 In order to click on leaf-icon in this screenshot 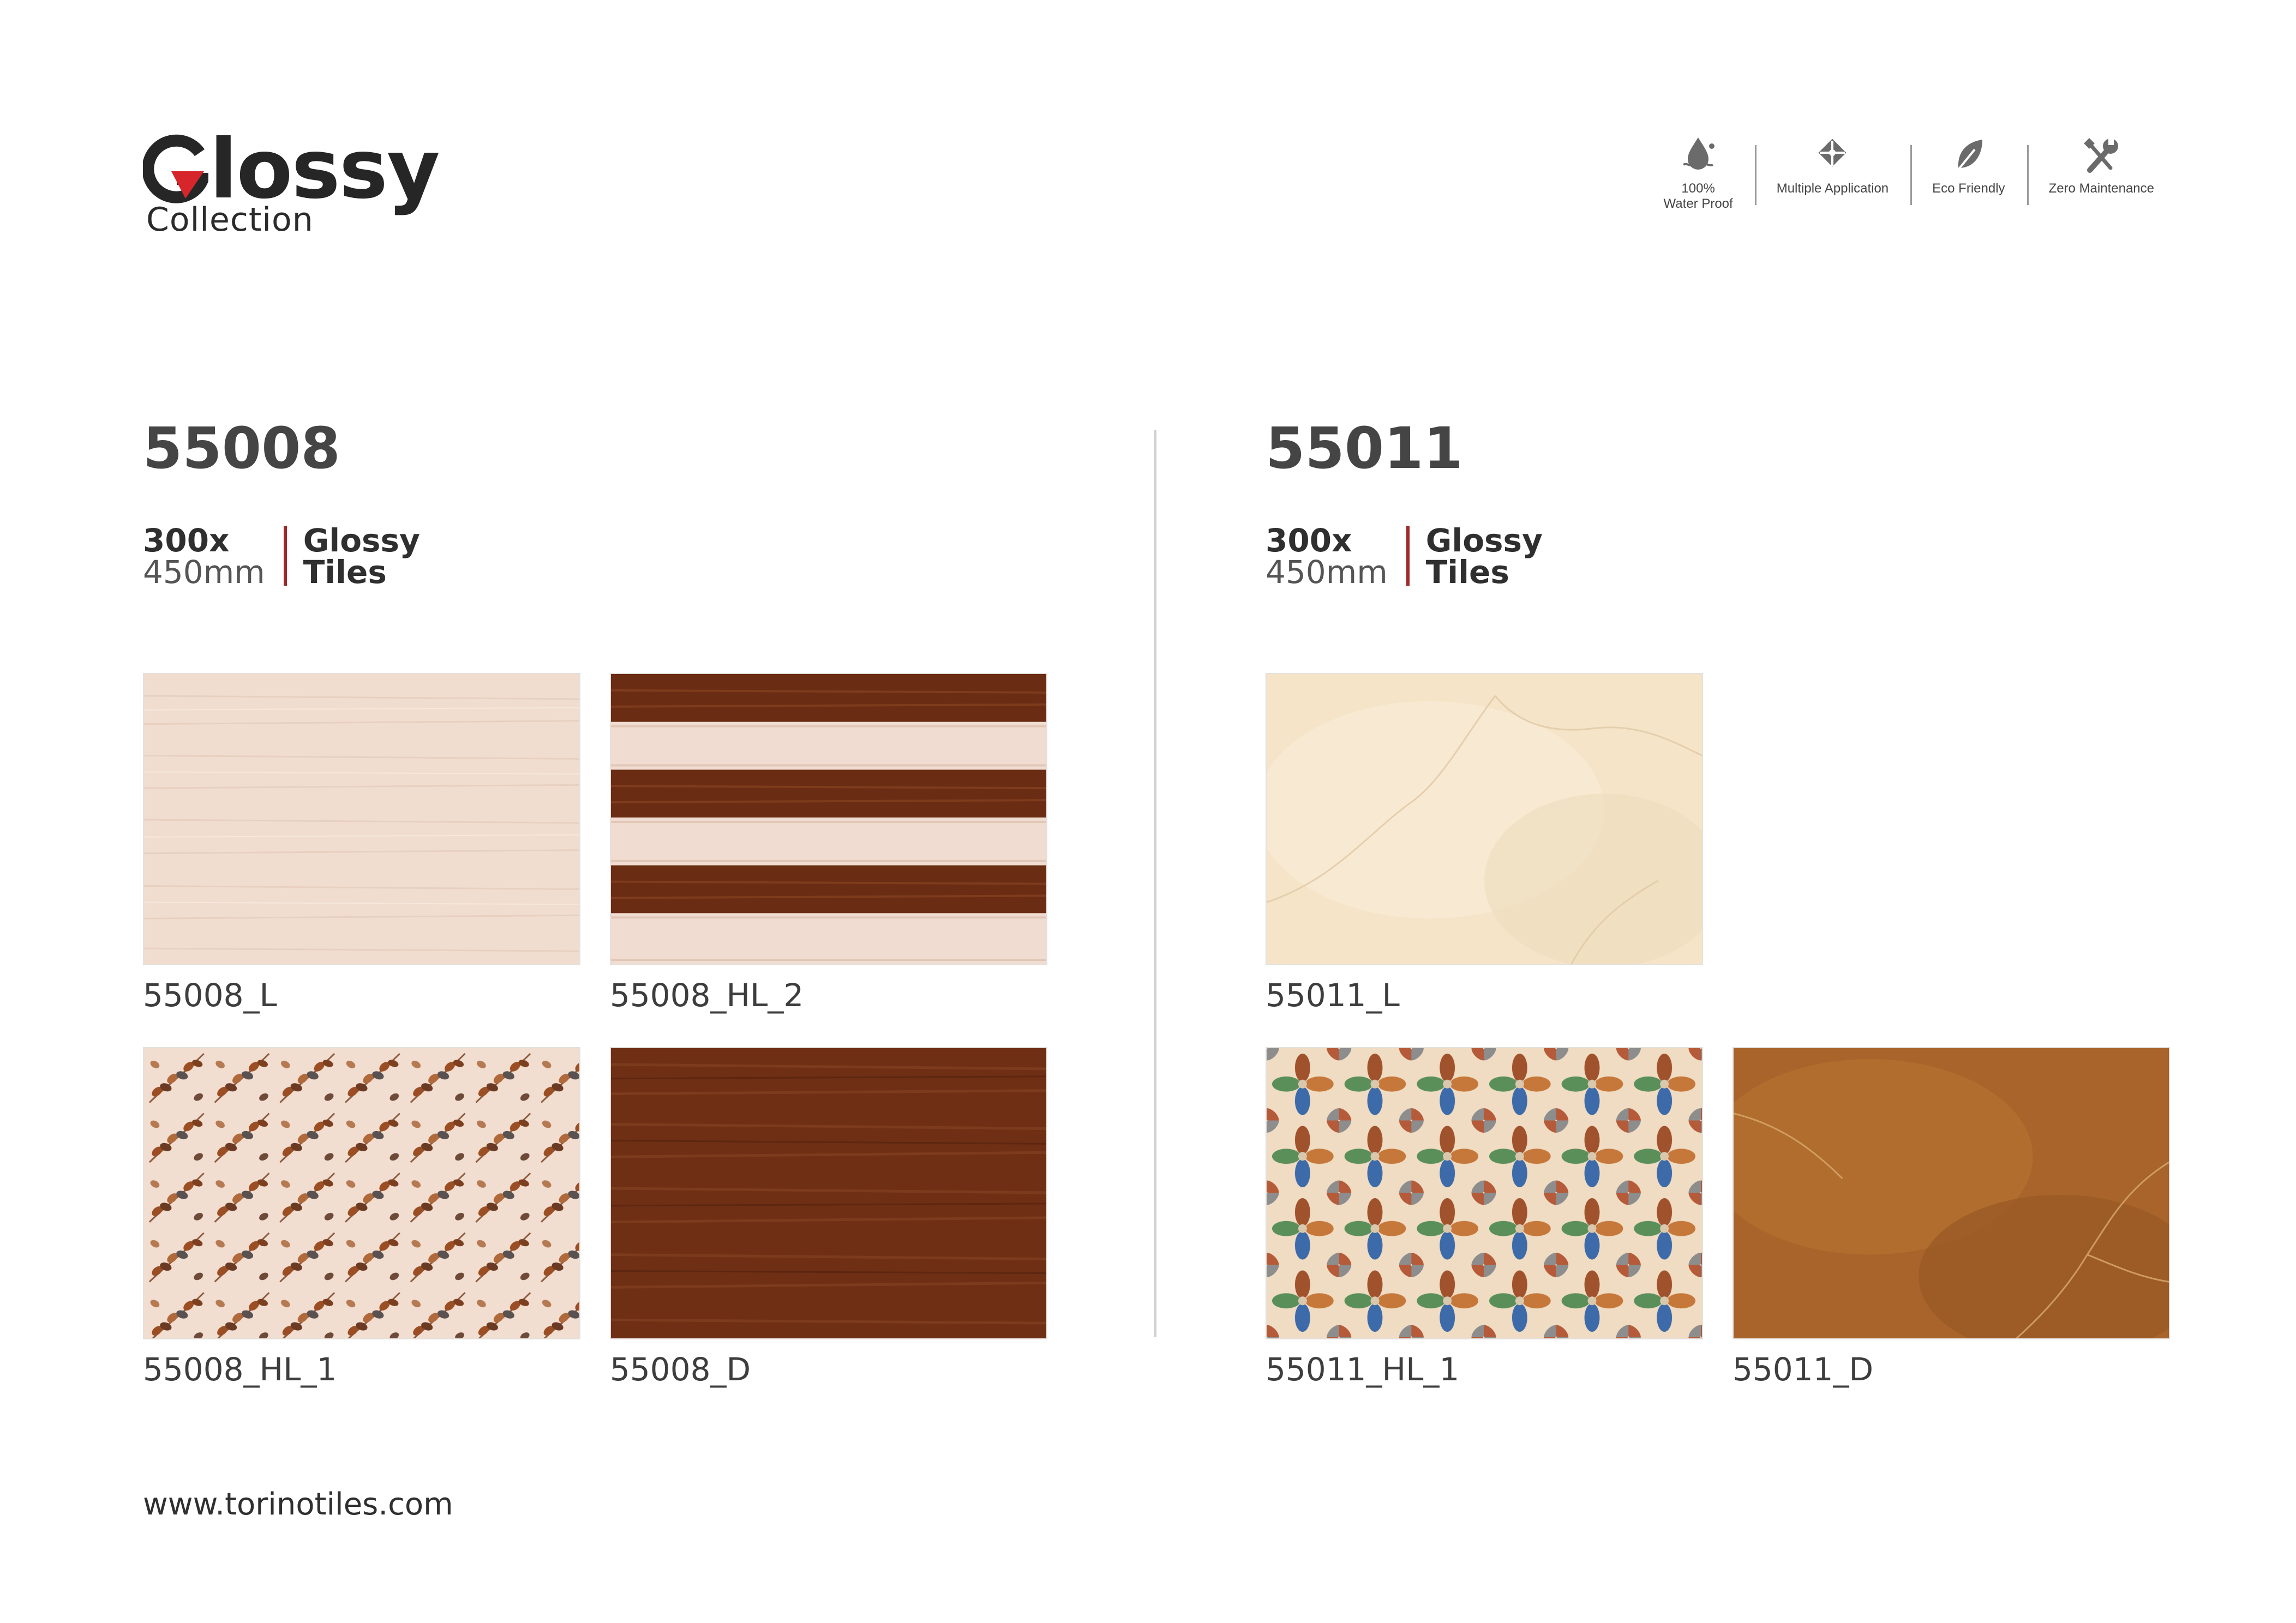, I will do `click(1968, 156)`.